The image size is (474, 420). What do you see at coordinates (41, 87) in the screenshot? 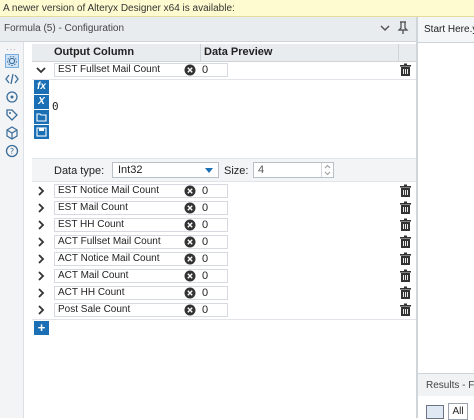
I see `function-icon: fx` at bounding box center [41, 87].